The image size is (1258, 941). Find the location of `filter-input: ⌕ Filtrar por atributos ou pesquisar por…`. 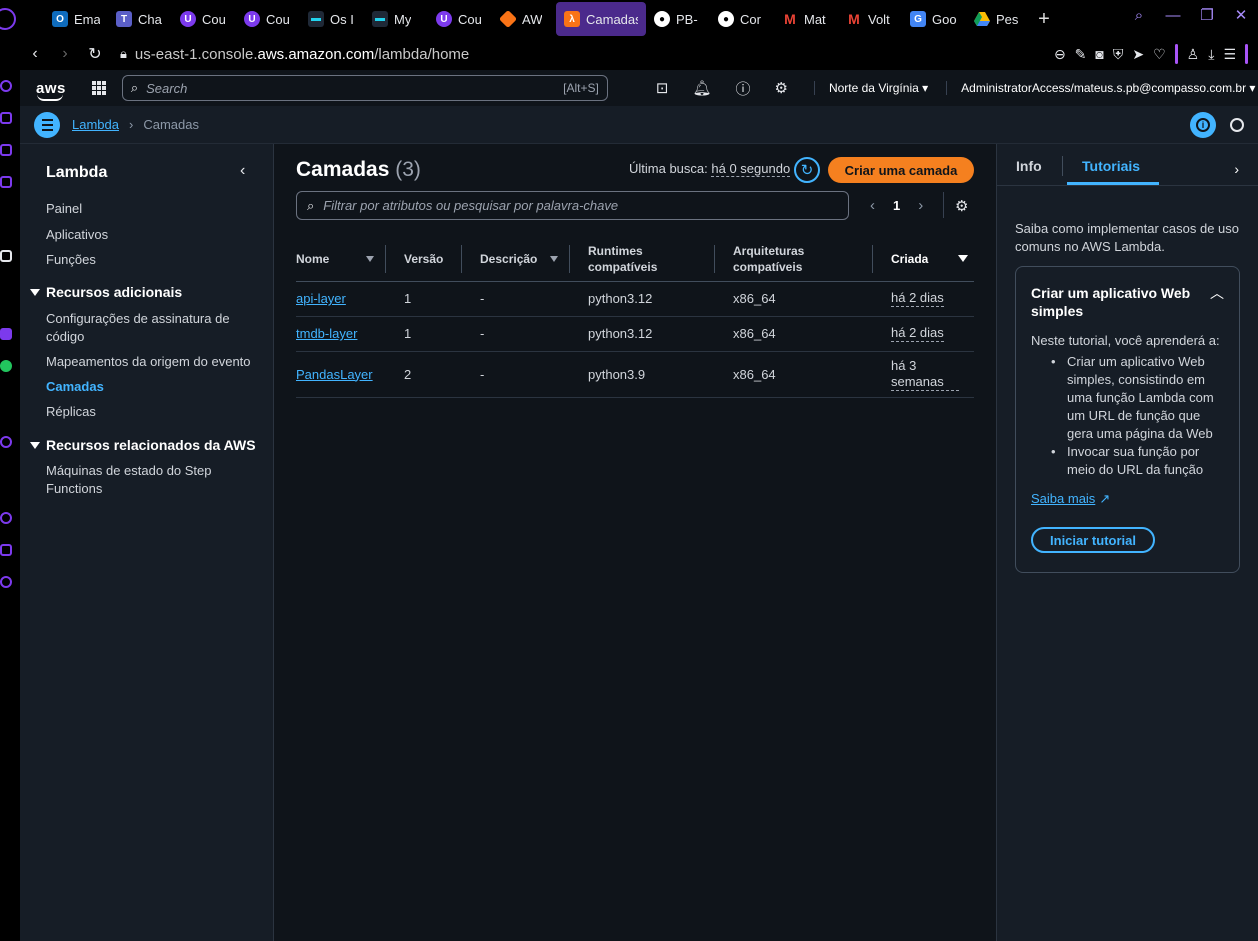

filter-input: ⌕ Filtrar por atributos ou pesquisar por… is located at coordinates (572, 205).